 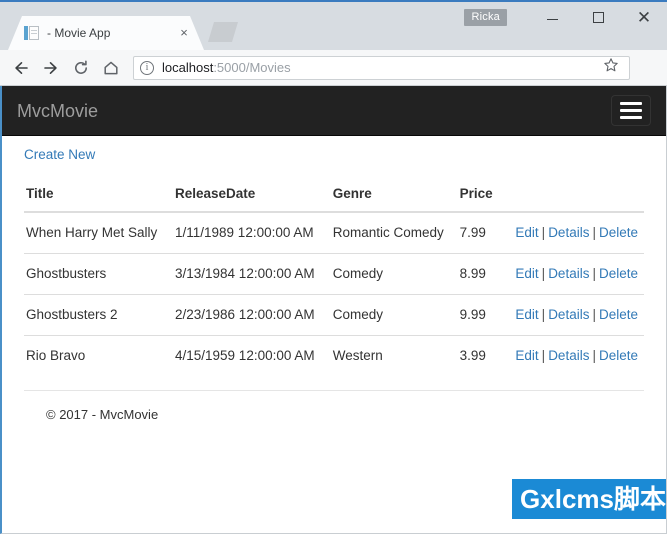 I want to click on cell-title: Ghostbusters, so click(x=98, y=274).